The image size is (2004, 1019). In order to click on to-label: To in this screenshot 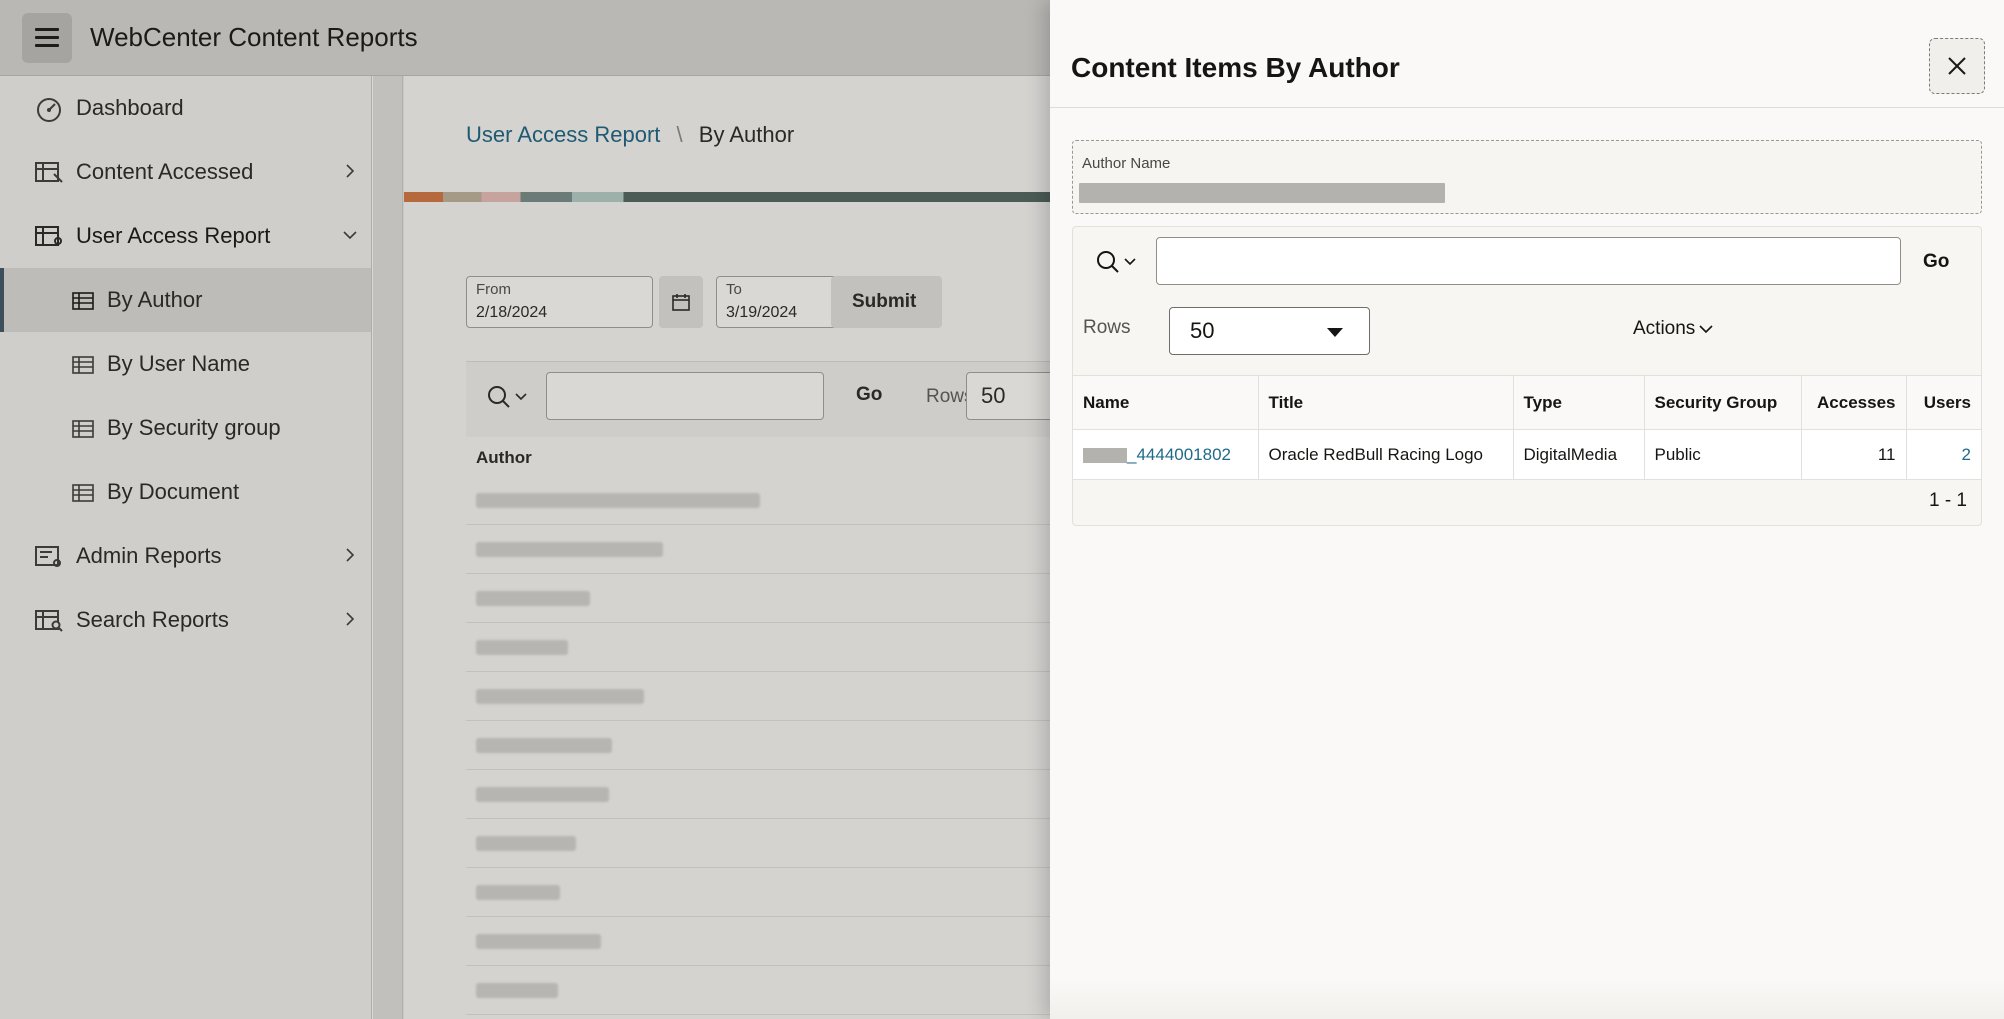, I will do `click(734, 289)`.